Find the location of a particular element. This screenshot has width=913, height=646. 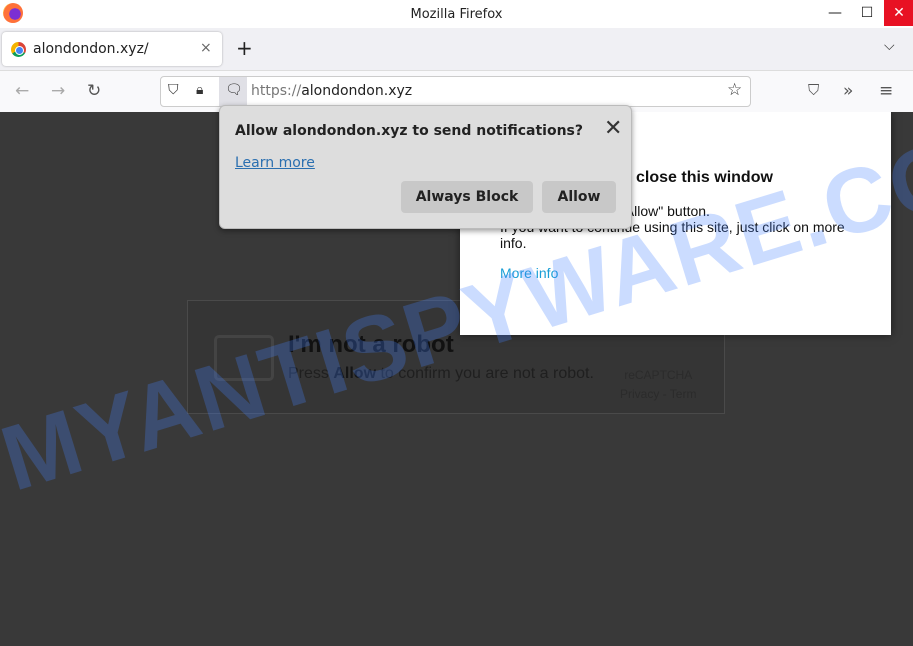

lock-icon: 🔒︎ is located at coordinates (199, 90).